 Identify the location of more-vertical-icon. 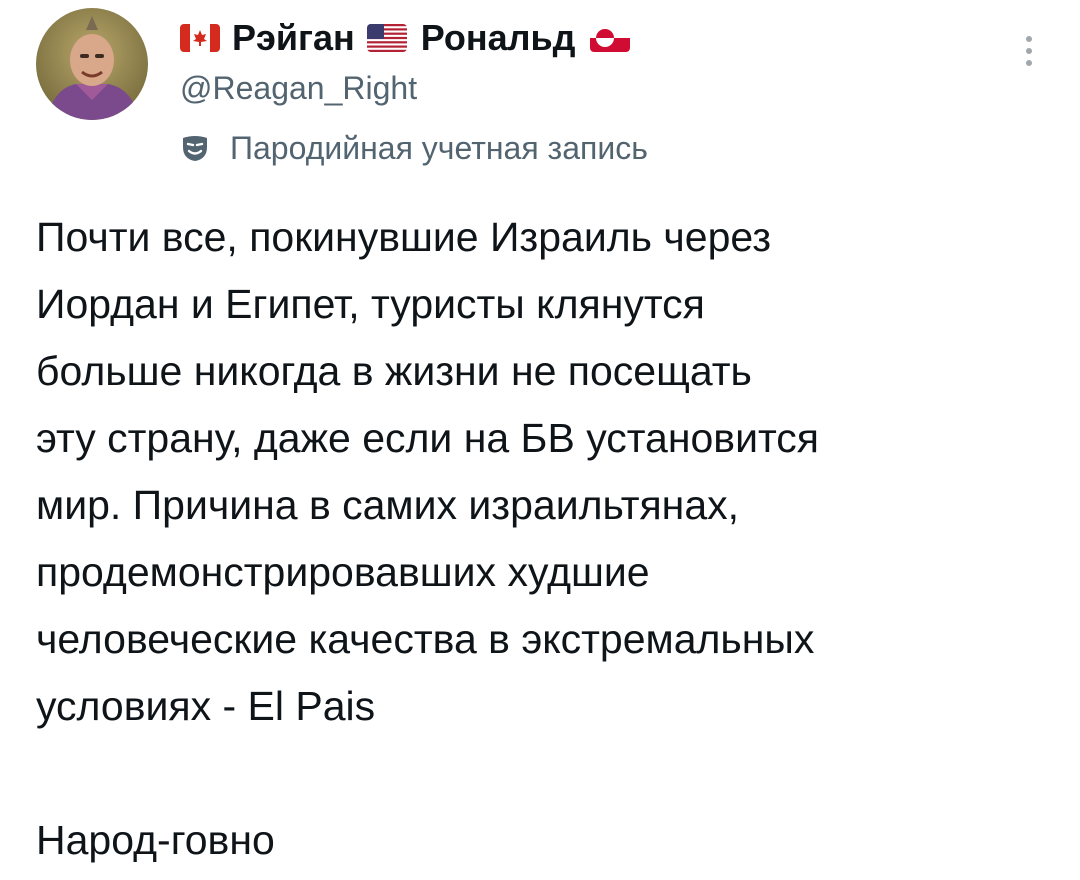
(1029, 54).